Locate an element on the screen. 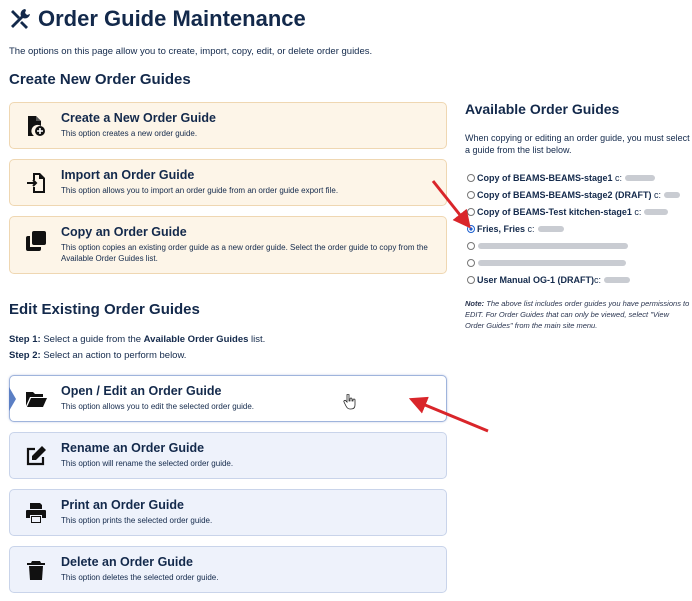 Image resolution: width=692 pixels, height=601 pixels. guide-name: User Manual OG-1 (DRAFT) is located at coordinates (536, 280).